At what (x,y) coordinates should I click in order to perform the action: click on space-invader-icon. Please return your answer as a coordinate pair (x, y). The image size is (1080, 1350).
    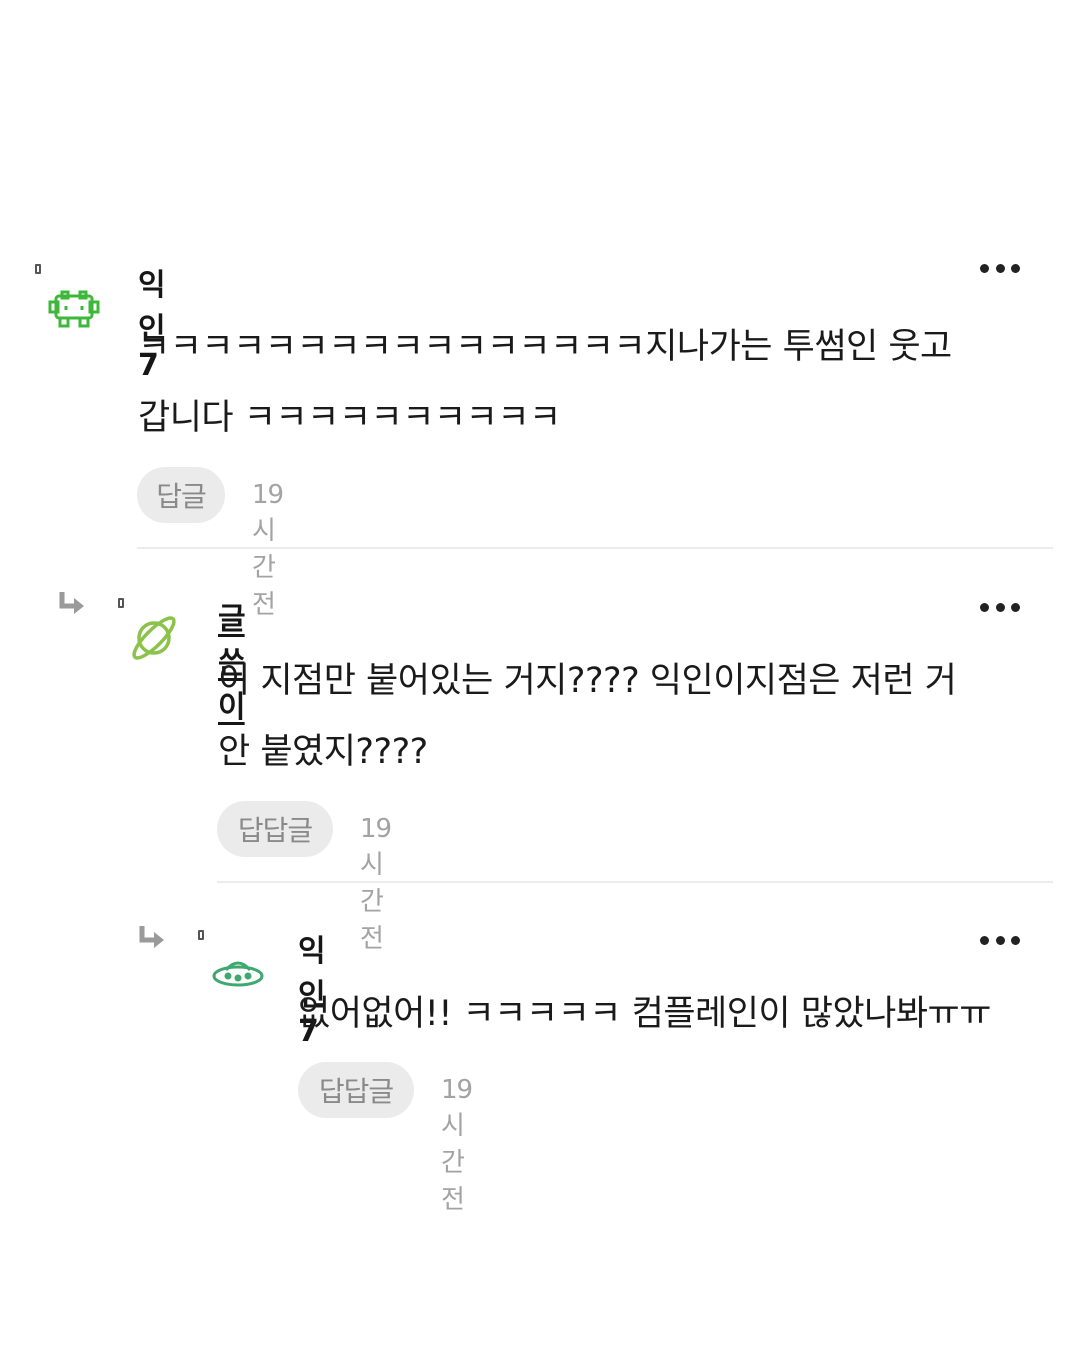
    Looking at the image, I should click on (74, 309).